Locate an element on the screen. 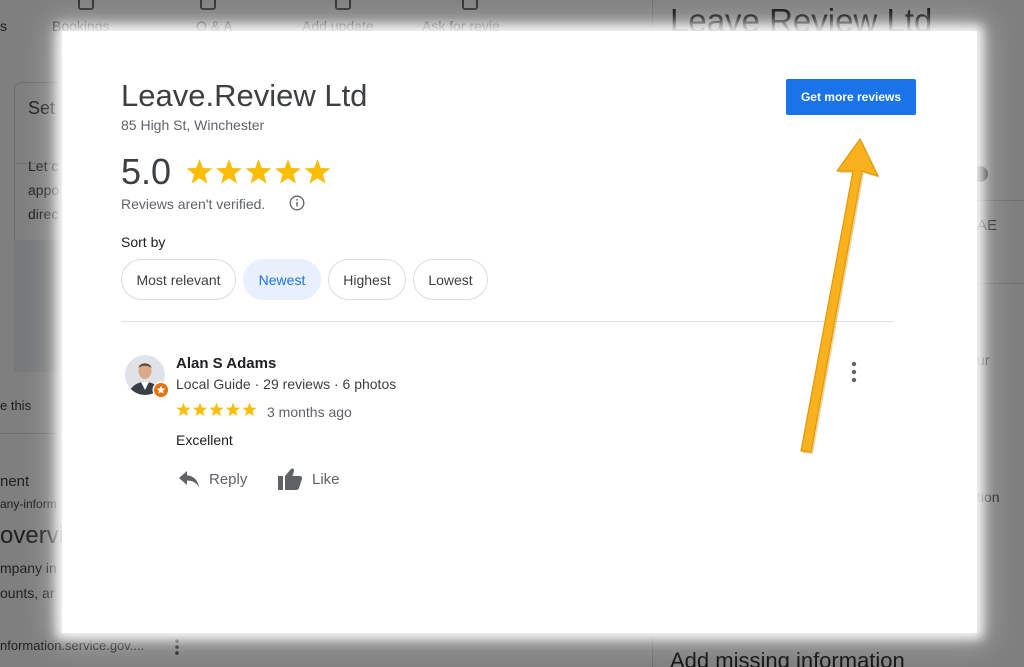 The height and width of the screenshot is (667, 1024). review-stars is located at coordinates (216, 412).